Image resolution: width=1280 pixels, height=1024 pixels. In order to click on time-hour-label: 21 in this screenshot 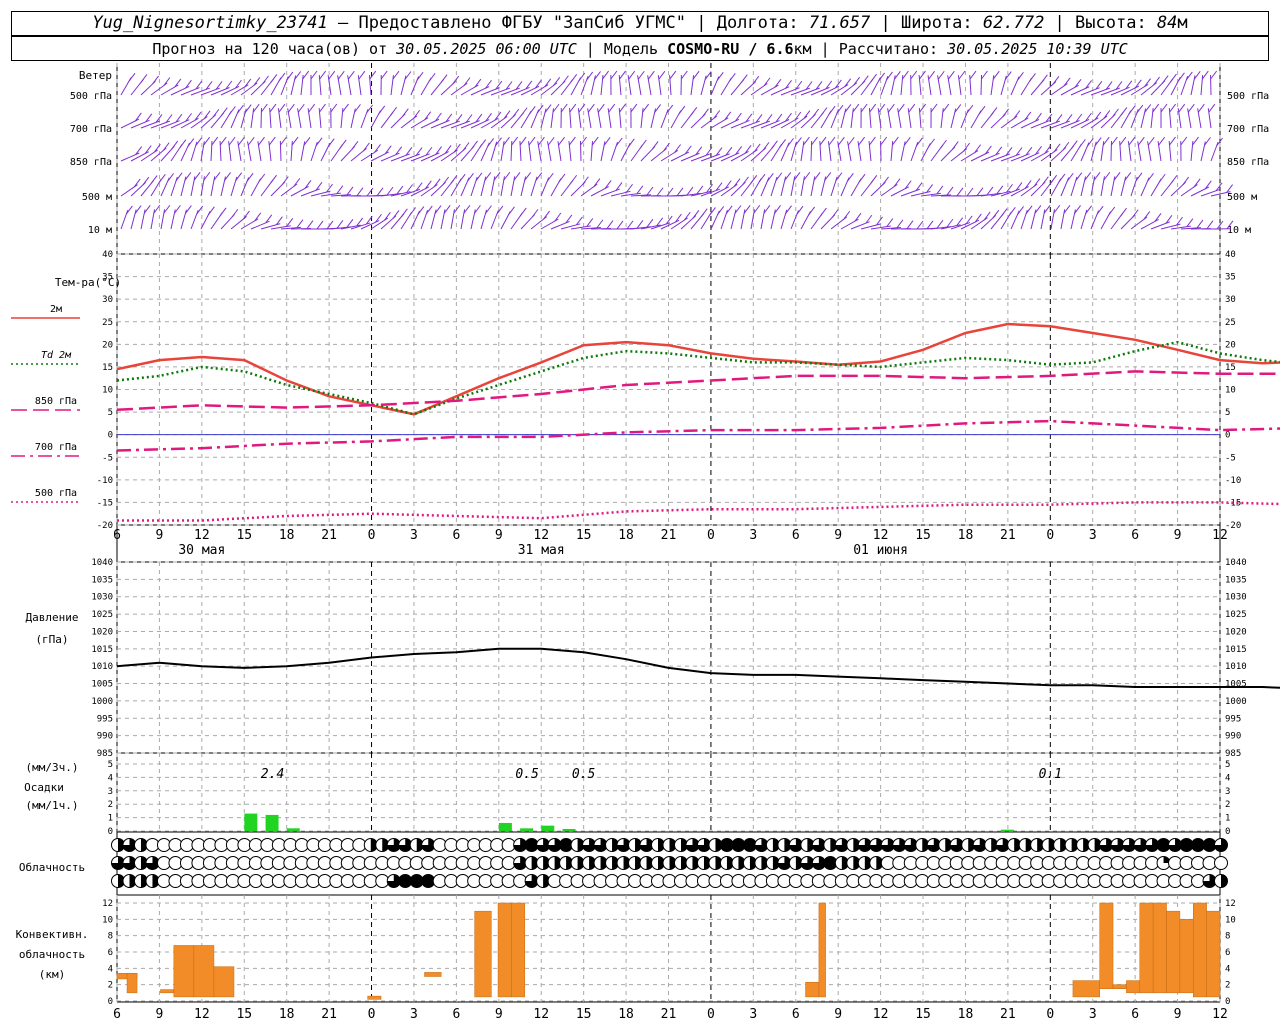, I will do `click(329, 535)`.